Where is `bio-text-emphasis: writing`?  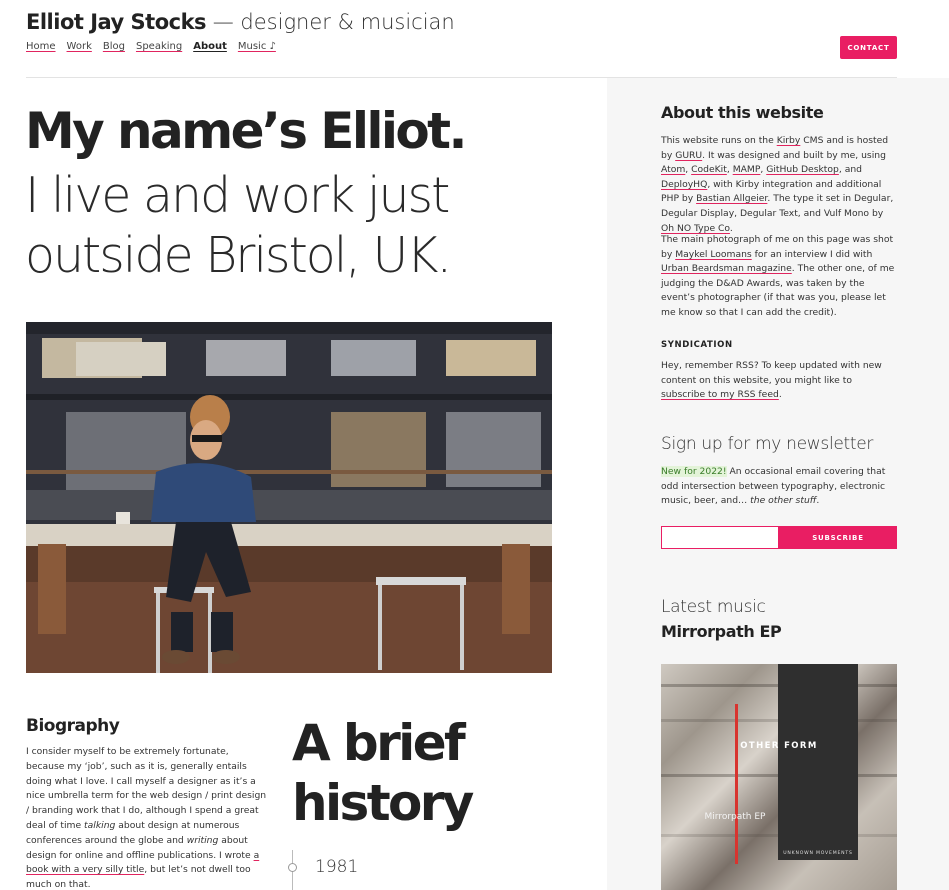
bio-text-emphasis: writing is located at coordinates (202, 840).